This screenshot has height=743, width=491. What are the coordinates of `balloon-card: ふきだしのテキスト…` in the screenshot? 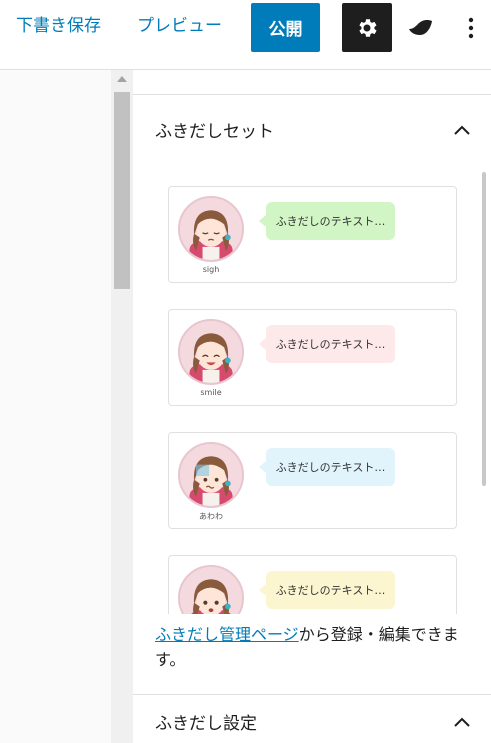 It's located at (312, 584).